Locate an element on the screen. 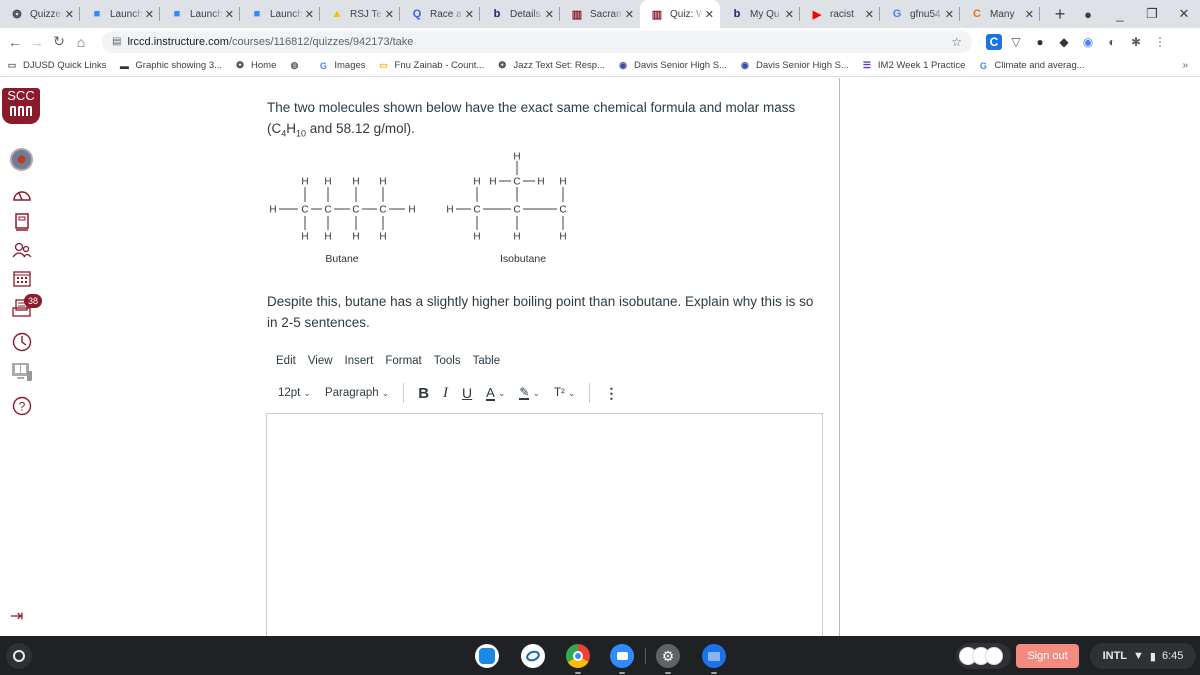 The image size is (1200, 675). browser-tab: ❂ Quizzes ✕ is located at coordinates (40, 14).